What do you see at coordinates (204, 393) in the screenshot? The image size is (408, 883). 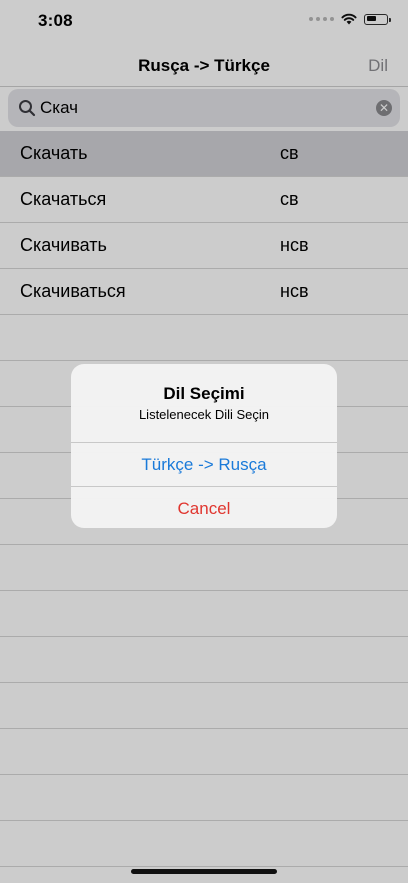 I see `alert-title: Dil Seçimi` at bounding box center [204, 393].